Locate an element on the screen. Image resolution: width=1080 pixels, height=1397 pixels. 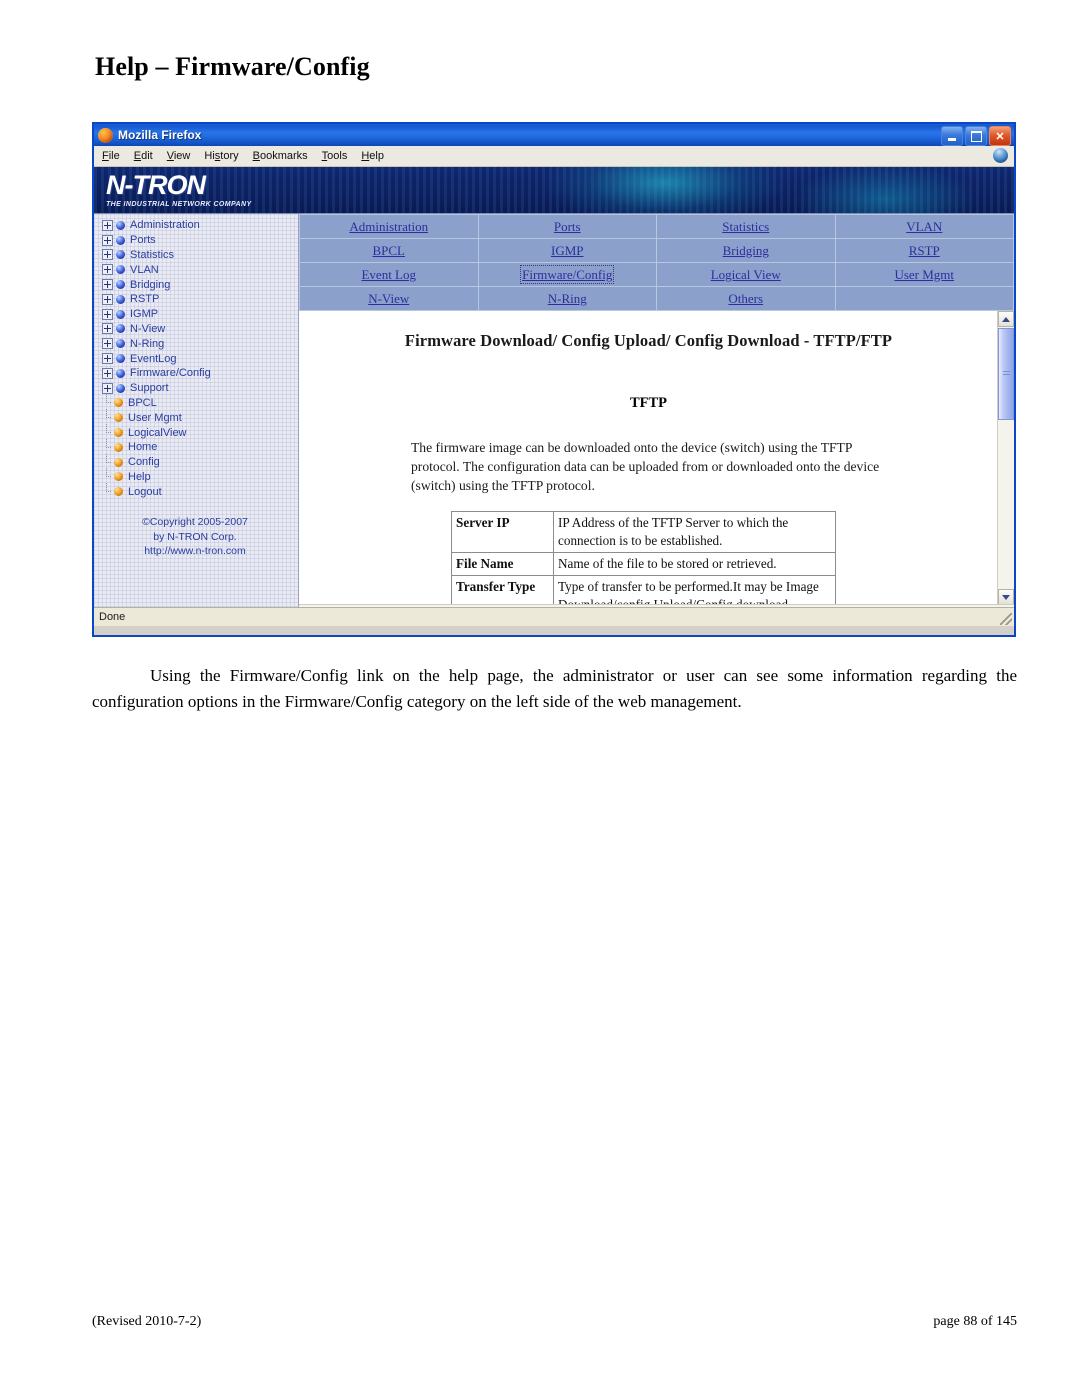
page-footer: (Revised 2010-7-2) page 88 of 145 is located at coordinates (554, 1322).